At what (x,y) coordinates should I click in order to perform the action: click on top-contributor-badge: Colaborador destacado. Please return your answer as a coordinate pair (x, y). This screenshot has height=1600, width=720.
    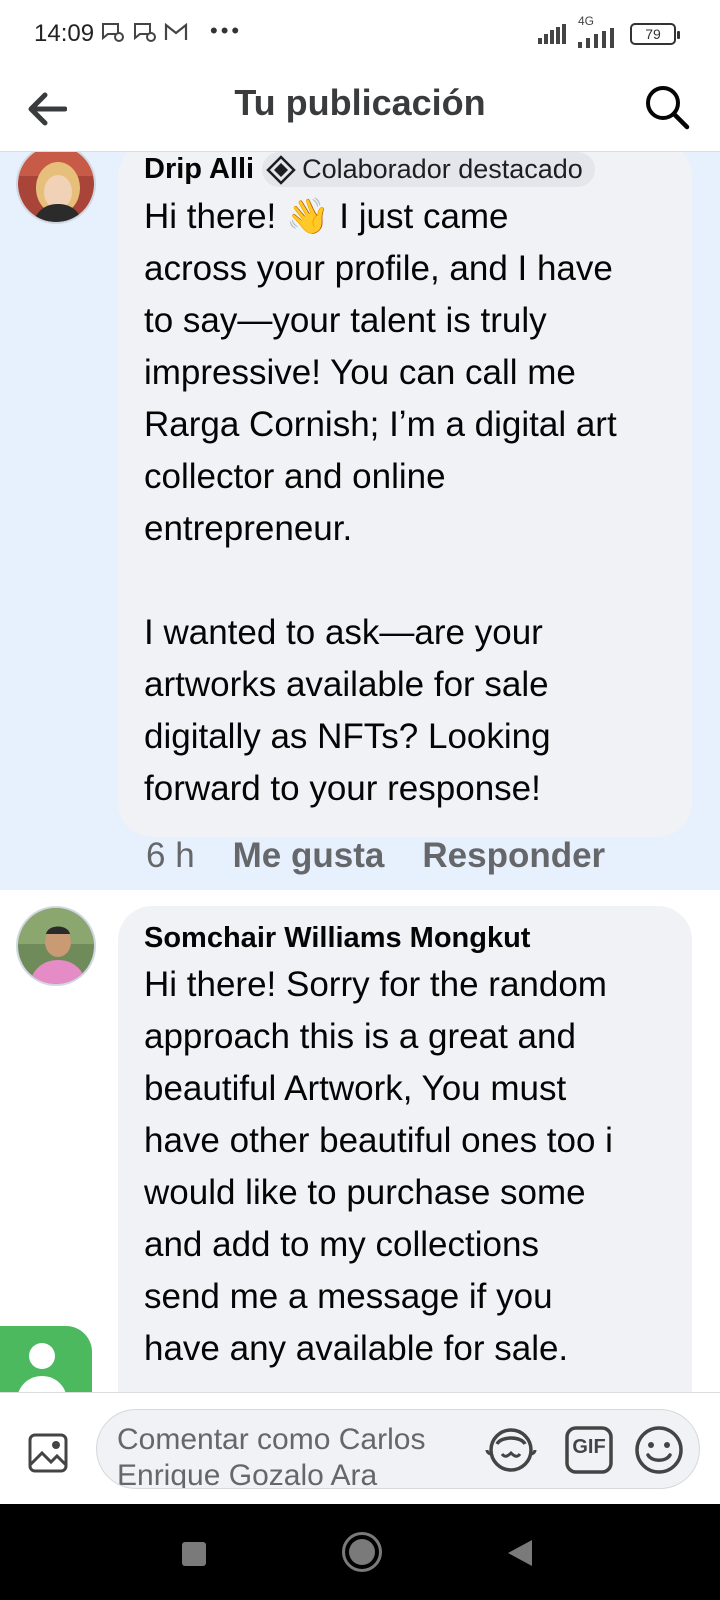
    Looking at the image, I should click on (428, 169).